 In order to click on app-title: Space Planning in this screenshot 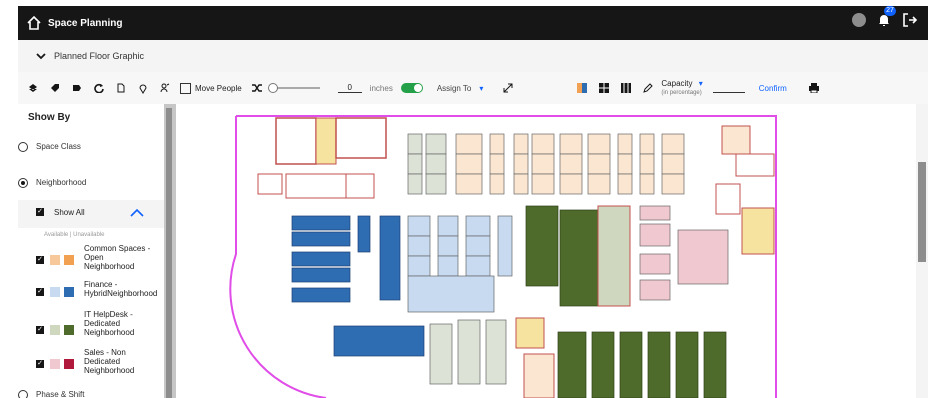, I will do `click(85, 23)`.